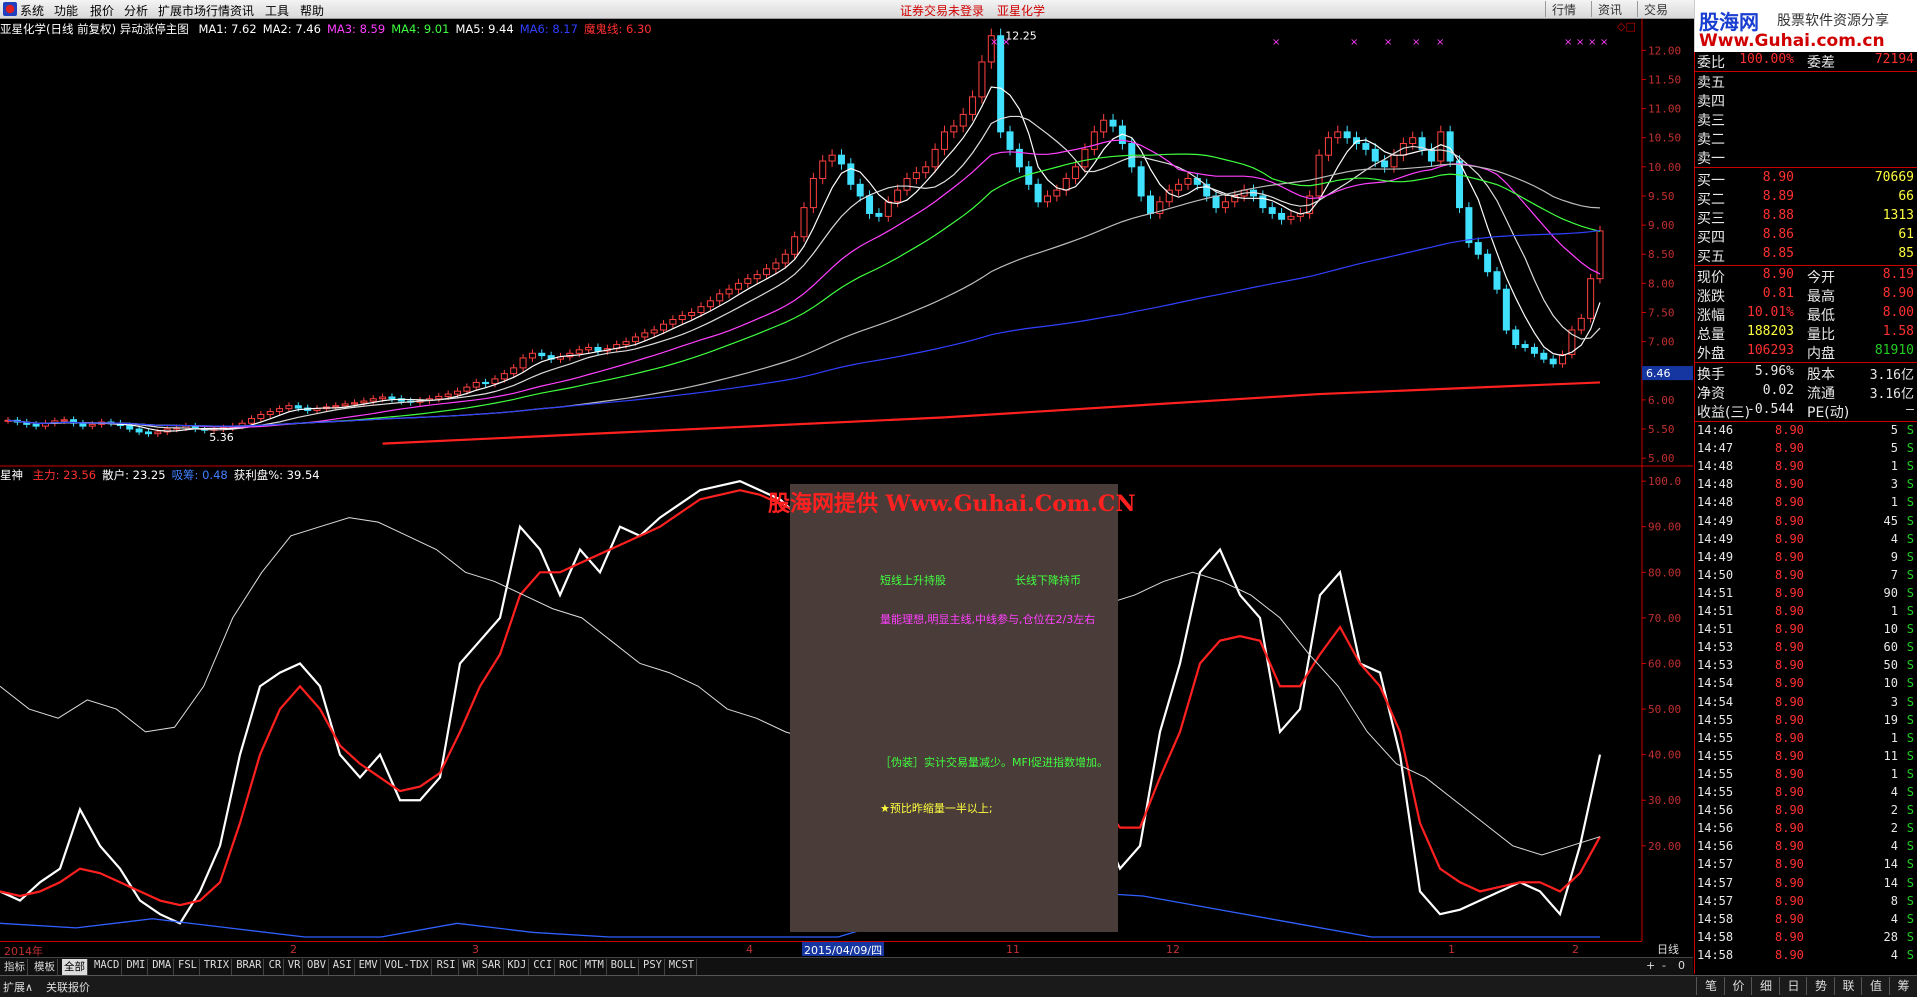 This screenshot has height=997, width=1917. I want to click on ma-legend-3: MA4: 9.01, so click(420, 29).